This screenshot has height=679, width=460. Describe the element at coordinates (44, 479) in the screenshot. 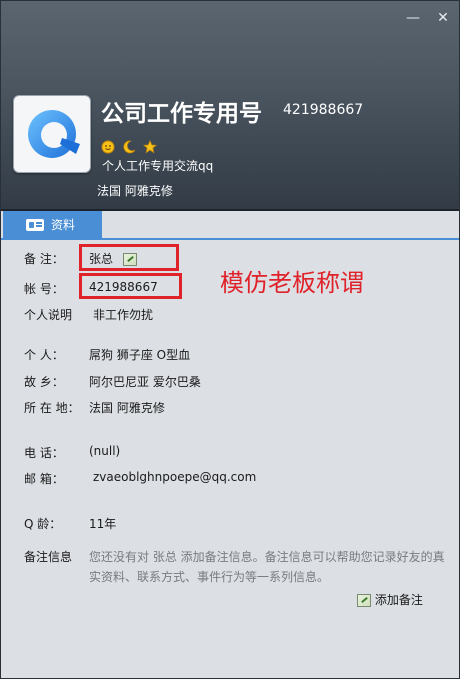

I see `email-label: 邮 箱：` at that location.